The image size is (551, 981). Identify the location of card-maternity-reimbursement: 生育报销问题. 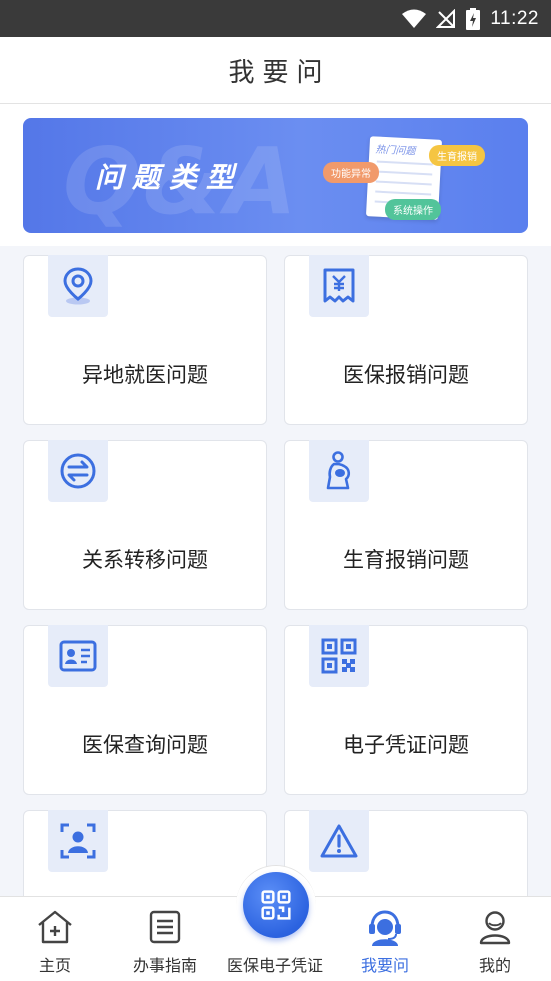
(406, 525).